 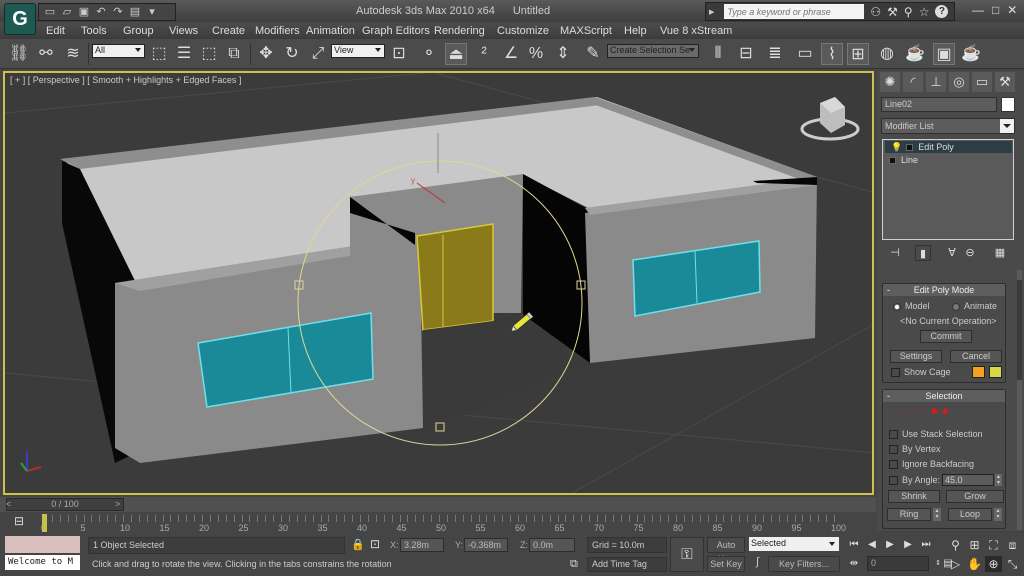 What do you see at coordinates (936, 434) in the screenshot?
I see `use-stack-selection-checkbox: Use Stack Selection` at bounding box center [936, 434].